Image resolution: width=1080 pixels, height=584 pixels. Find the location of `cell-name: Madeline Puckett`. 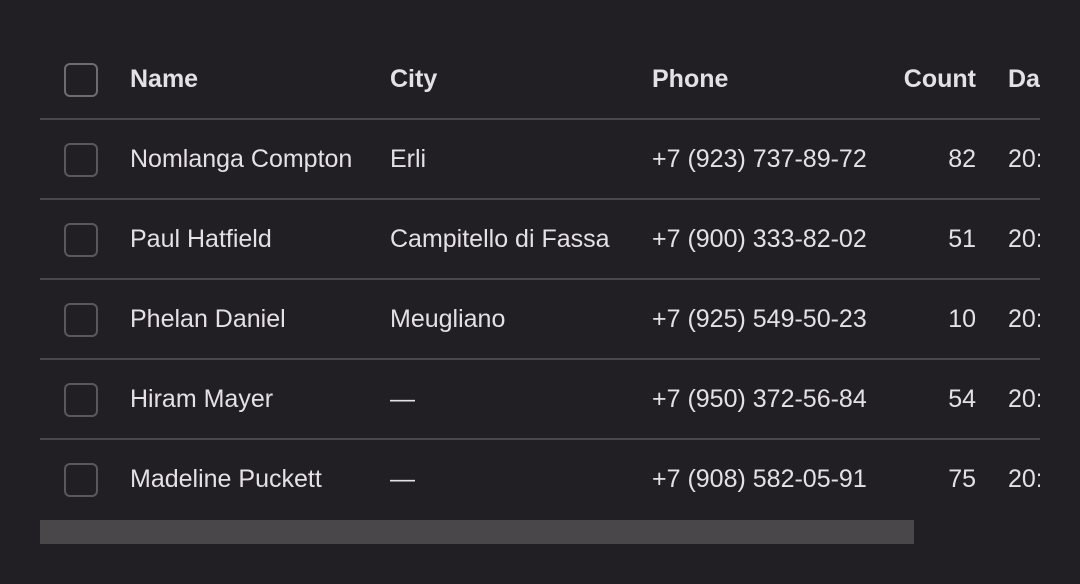

cell-name: Madeline Puckett is located at coordinates (226, 479).